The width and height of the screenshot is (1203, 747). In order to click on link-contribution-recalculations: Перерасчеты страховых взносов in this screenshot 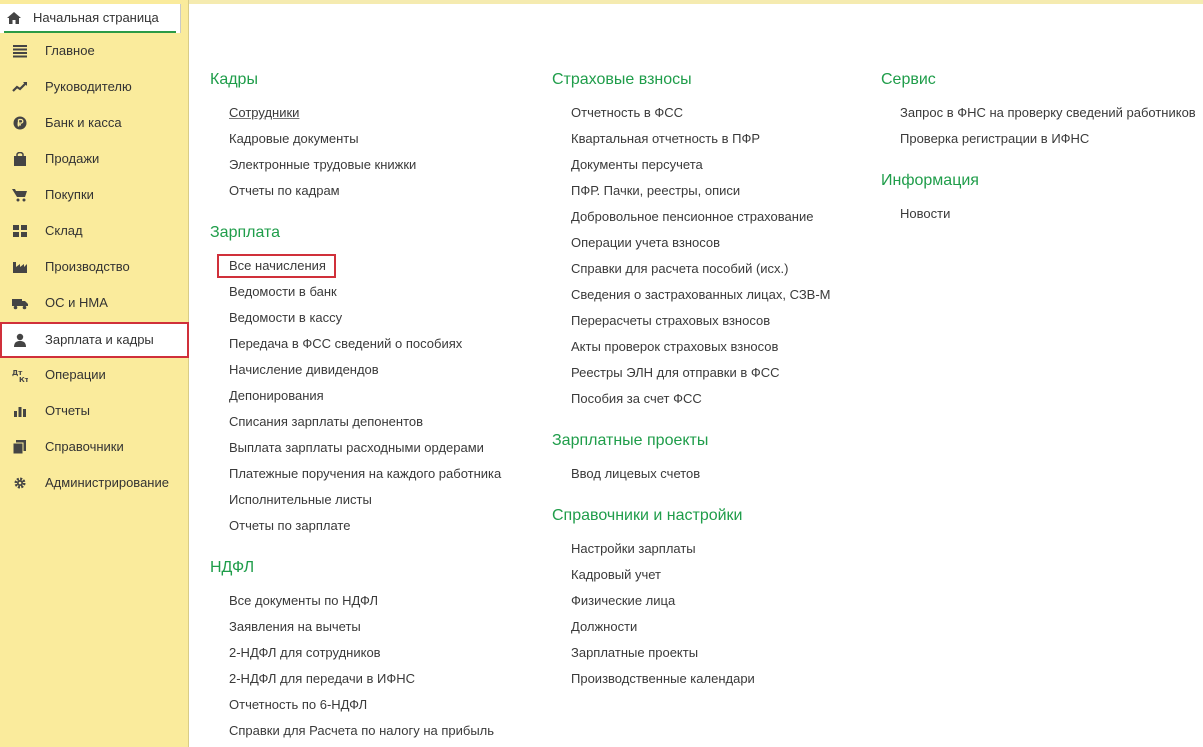, I will do `click(670, 320)`.